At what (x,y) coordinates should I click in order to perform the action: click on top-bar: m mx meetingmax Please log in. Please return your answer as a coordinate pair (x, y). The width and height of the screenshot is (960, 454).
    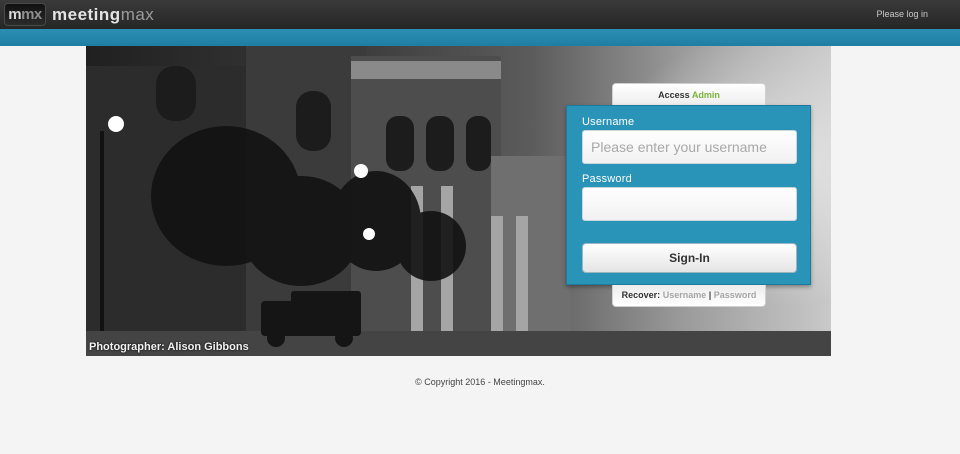
    Looking at the image, I should click on (480, 14).